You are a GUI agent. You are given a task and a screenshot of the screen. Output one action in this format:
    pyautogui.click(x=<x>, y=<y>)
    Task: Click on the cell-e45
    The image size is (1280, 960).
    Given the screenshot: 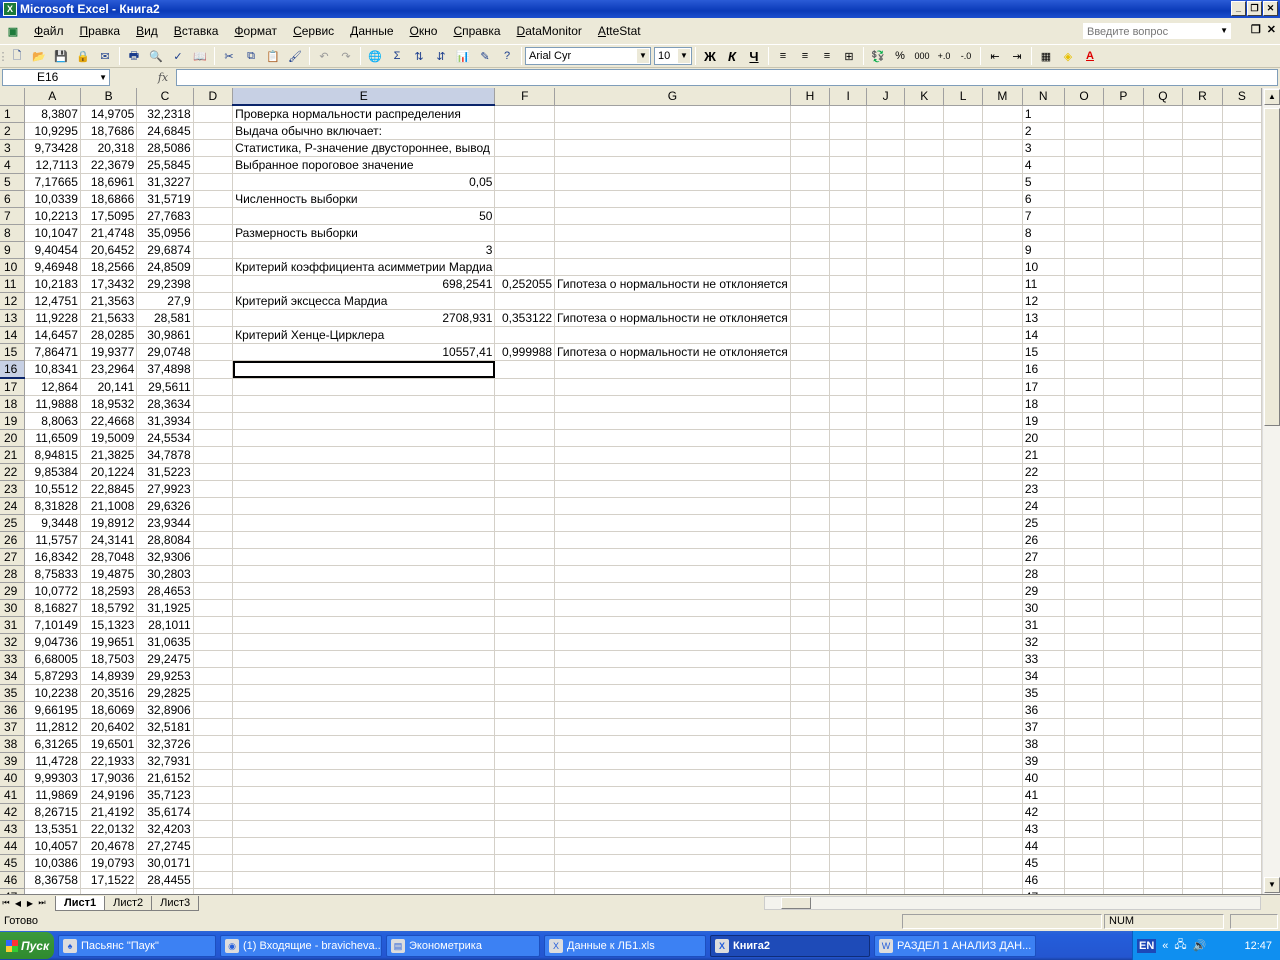 What is the action you would take?
    pyautogui.click(x=364, y=863)
    